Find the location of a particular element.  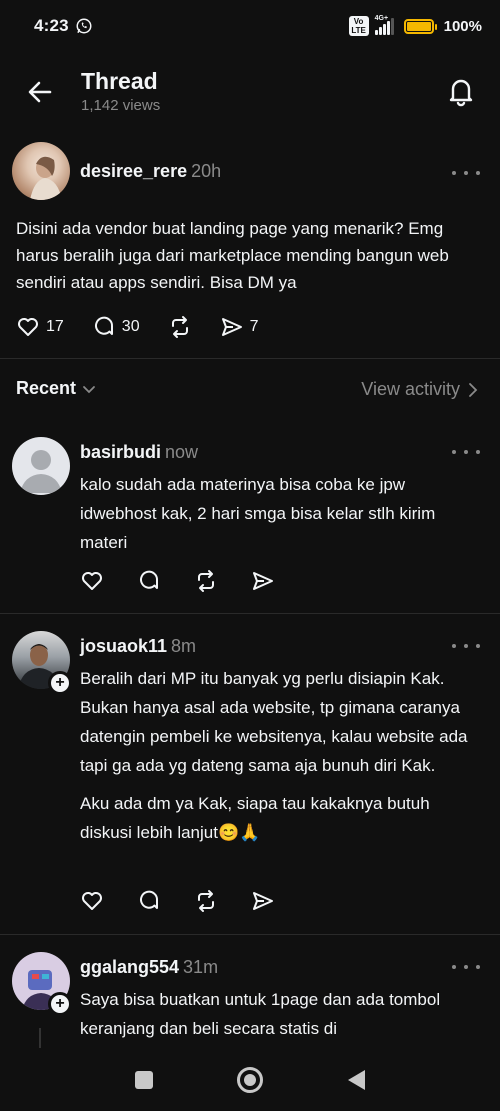

post-username: desiree_rere is located at coordinates (133, 171).